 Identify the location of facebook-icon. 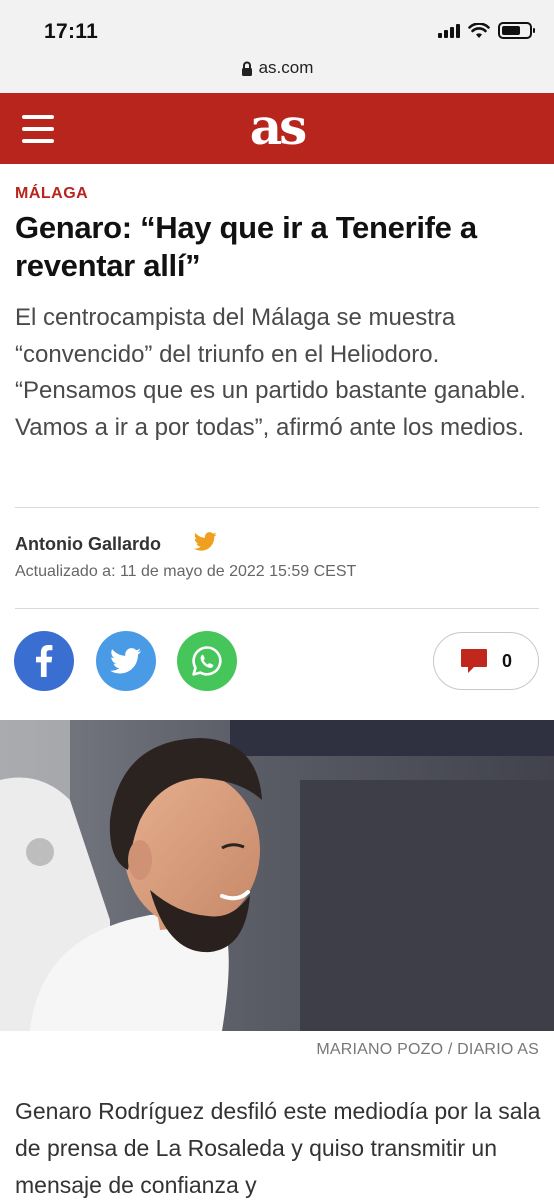
(44, 661).